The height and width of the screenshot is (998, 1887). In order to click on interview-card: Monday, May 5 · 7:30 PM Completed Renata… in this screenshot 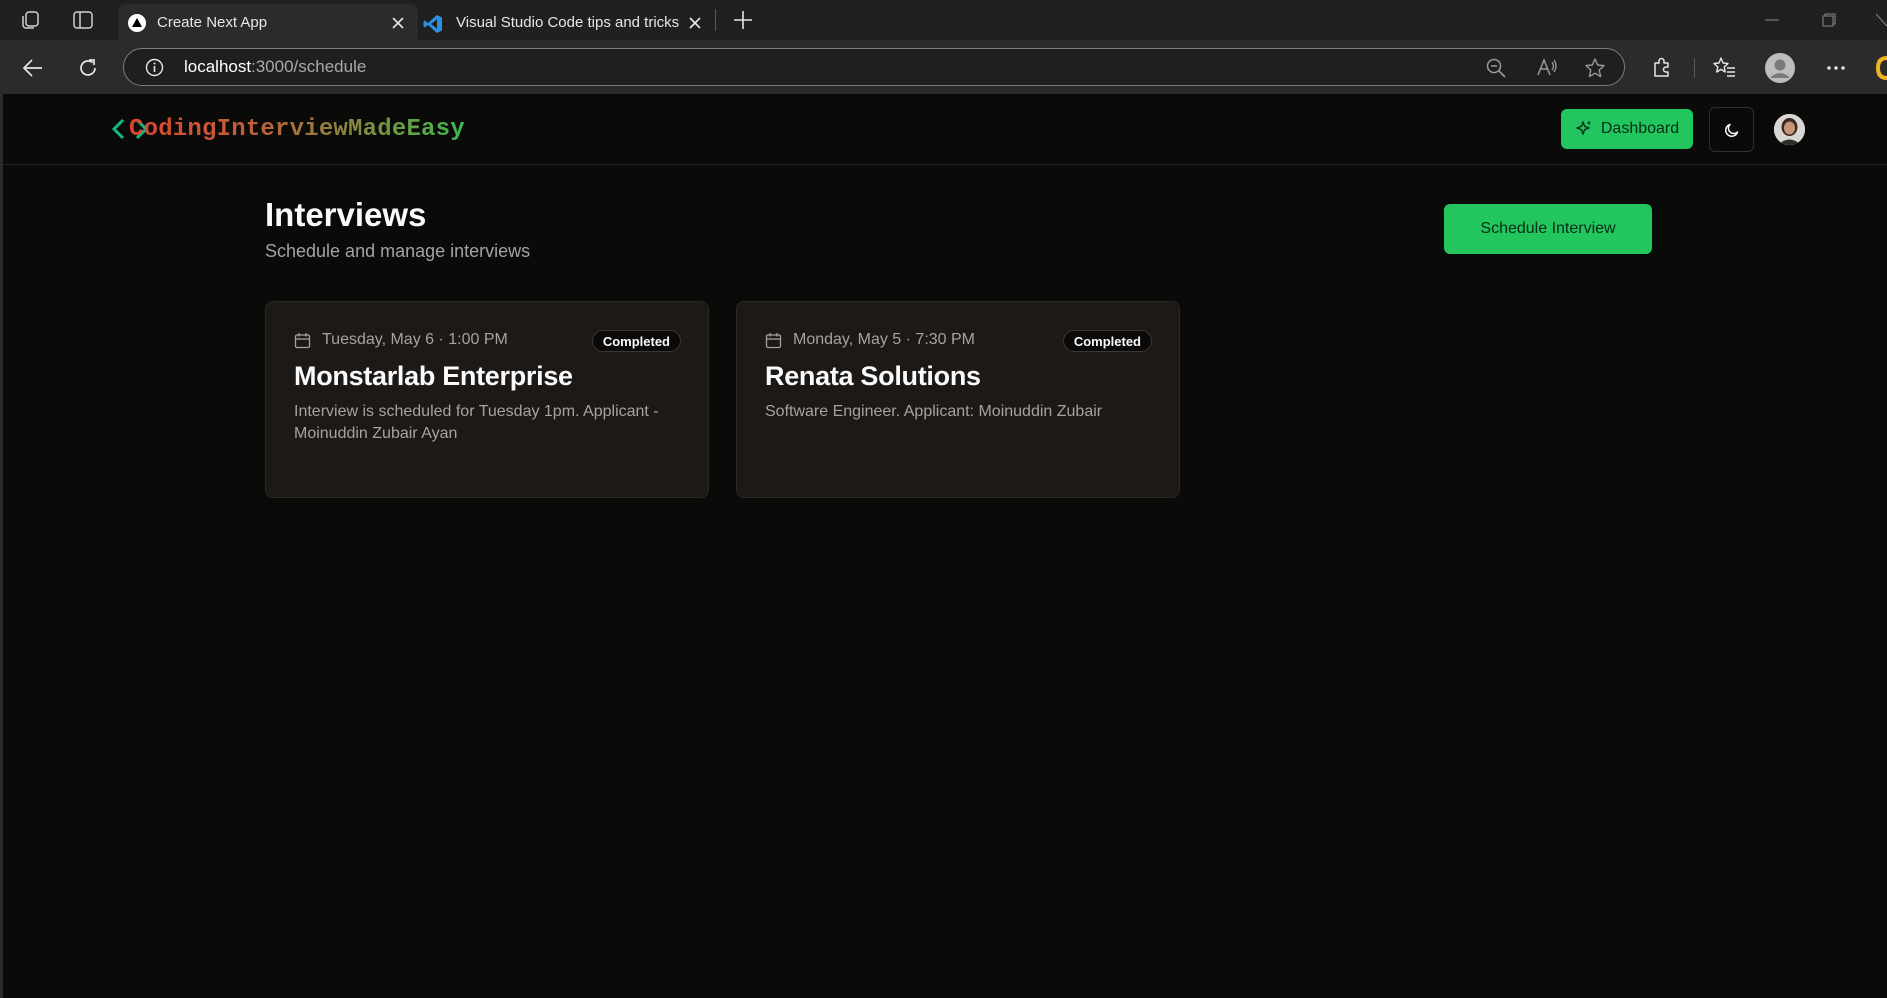, I will do `click(958, 399)`.